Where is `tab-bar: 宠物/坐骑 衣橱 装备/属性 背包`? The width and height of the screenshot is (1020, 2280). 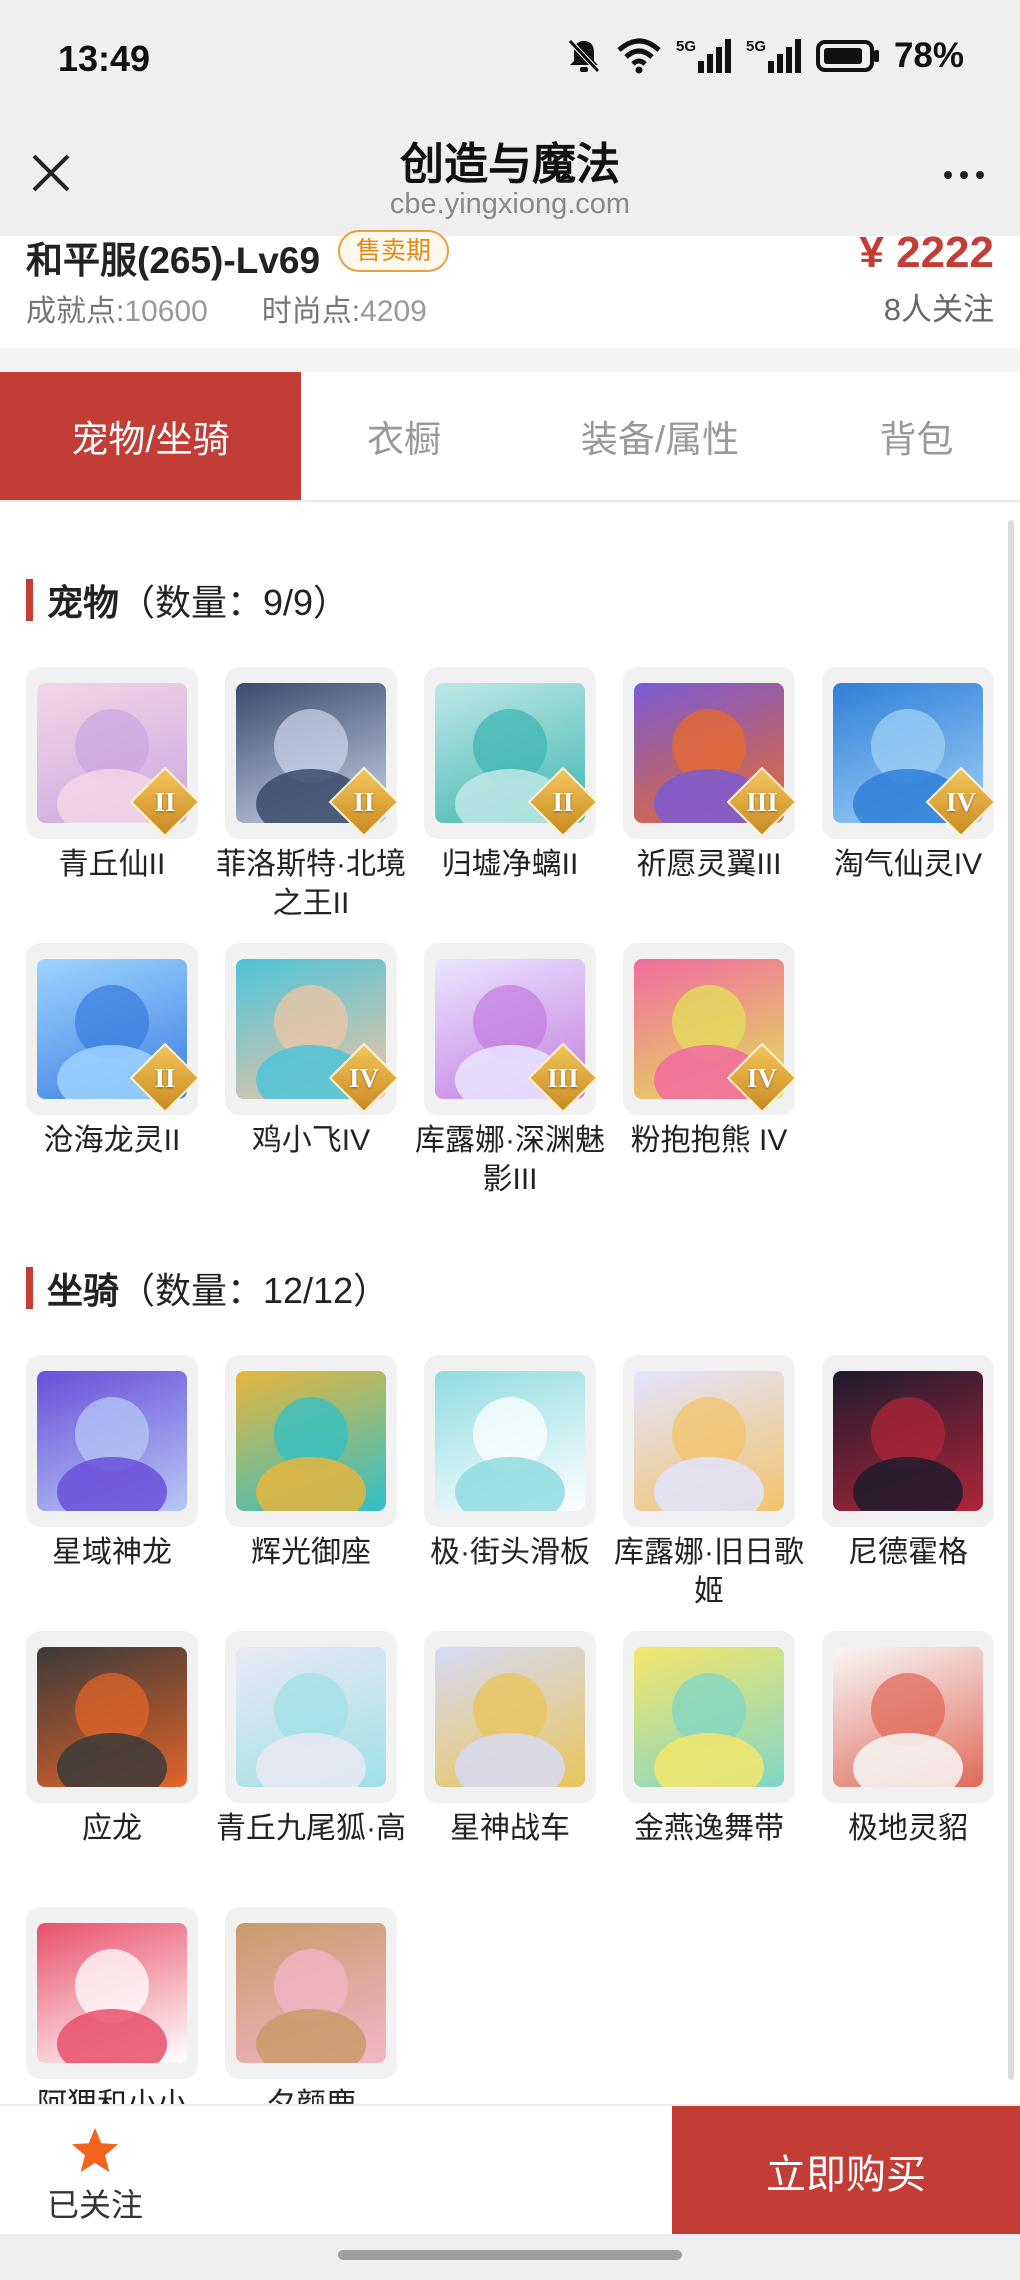 tab-bar: 宠物/坐骑 衣橱 装备/属性 背包 is located at coordinates (510, 437).